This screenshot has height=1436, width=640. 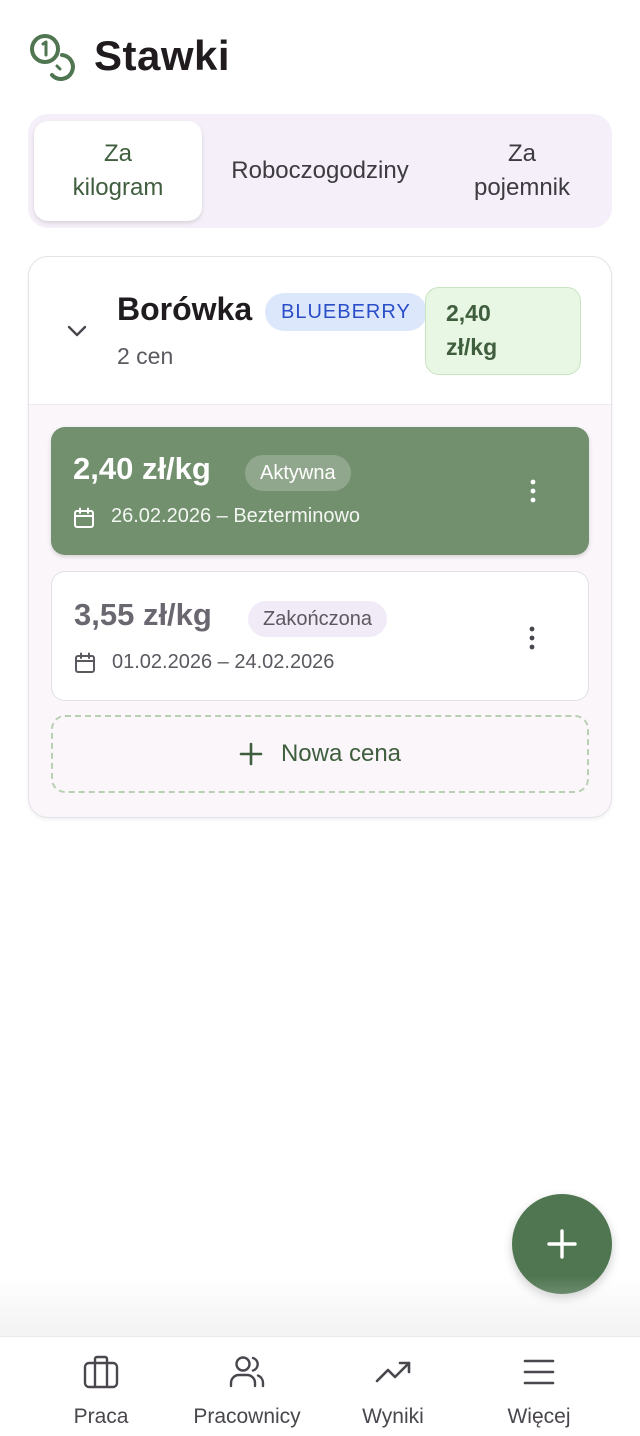 What do you see at coordinates (145, 356) in the screenshot?
I see `price-count: 2 cen` at bounding box center [145, 356].